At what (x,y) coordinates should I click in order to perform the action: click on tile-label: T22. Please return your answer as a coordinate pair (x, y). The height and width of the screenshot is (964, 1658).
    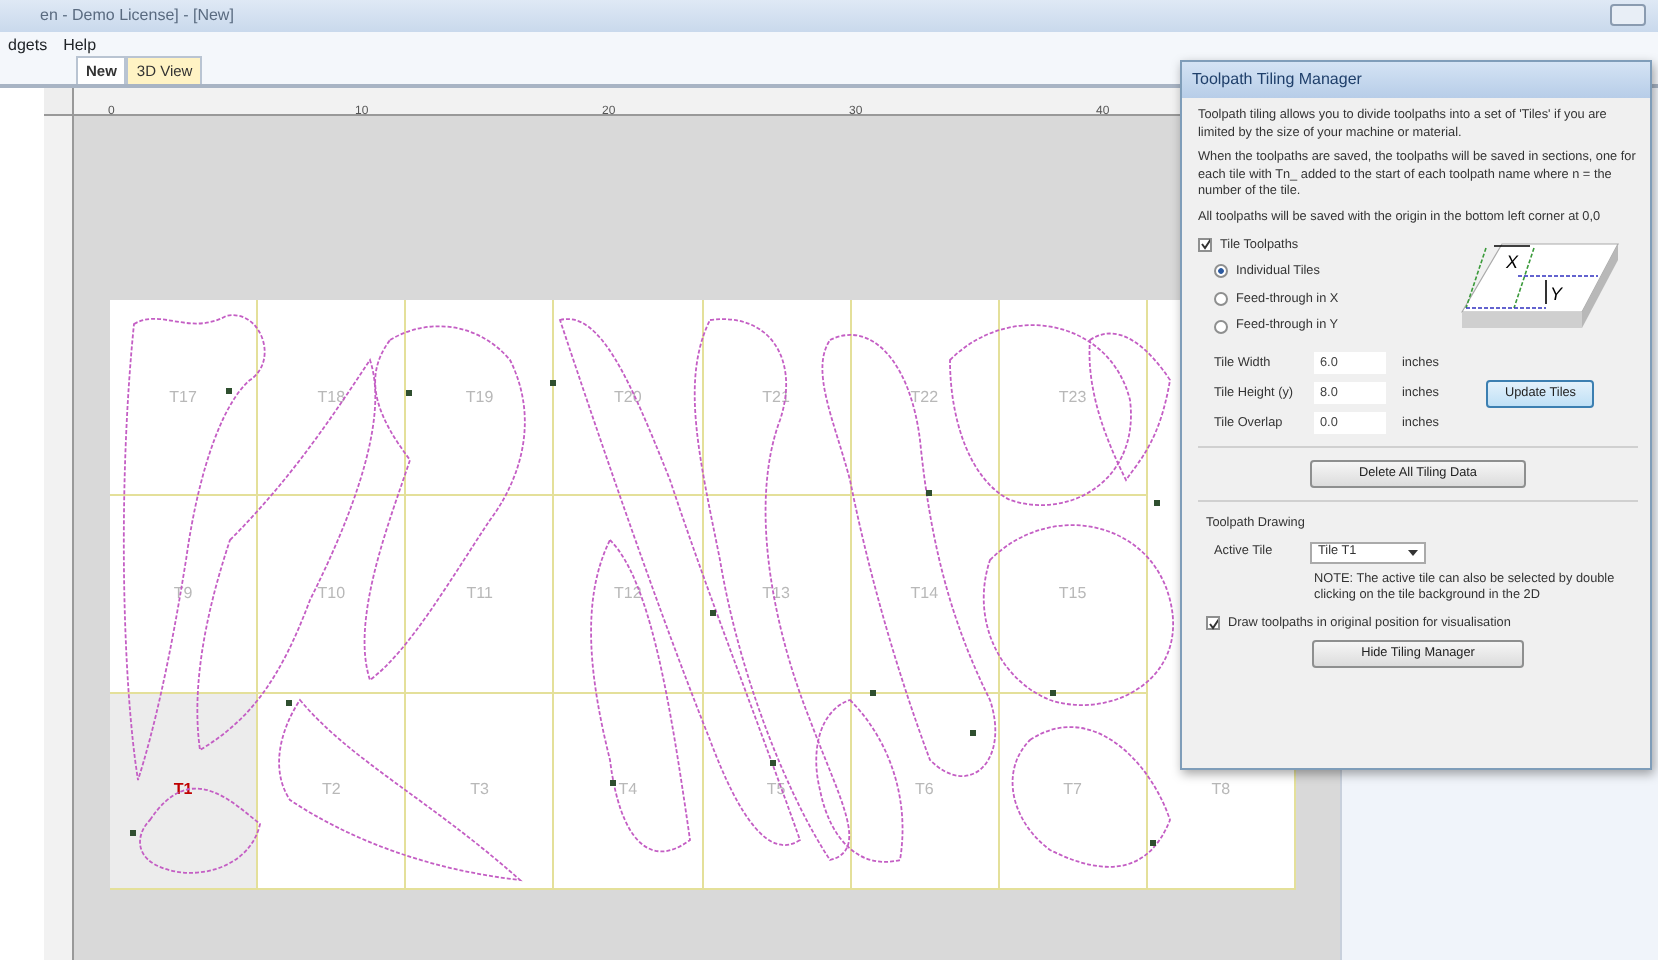
    Looking at the image, I should click on (924, 397).